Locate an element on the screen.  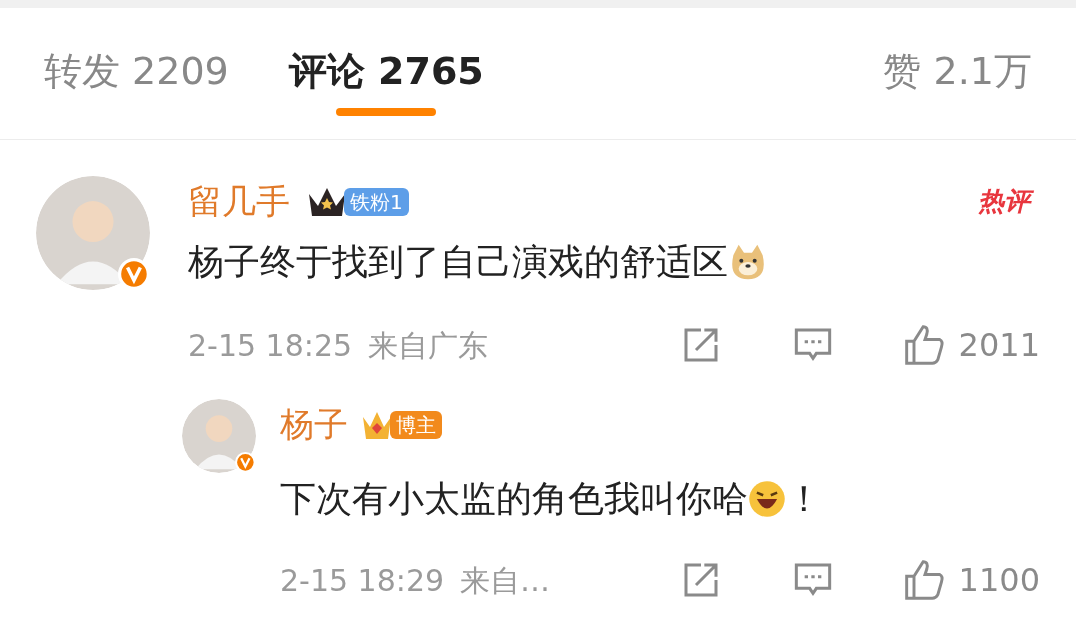
tab: 评论 2765 is located at coordinates (386, 82).